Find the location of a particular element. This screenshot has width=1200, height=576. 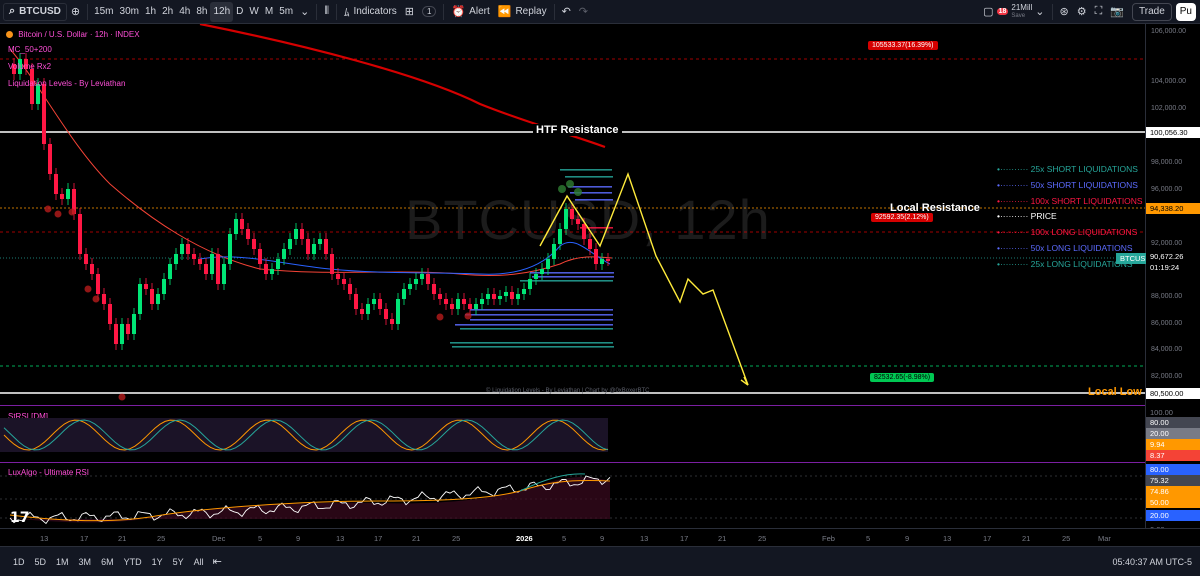

timeframe-1h: 1h is located at coordinates (150, 12).